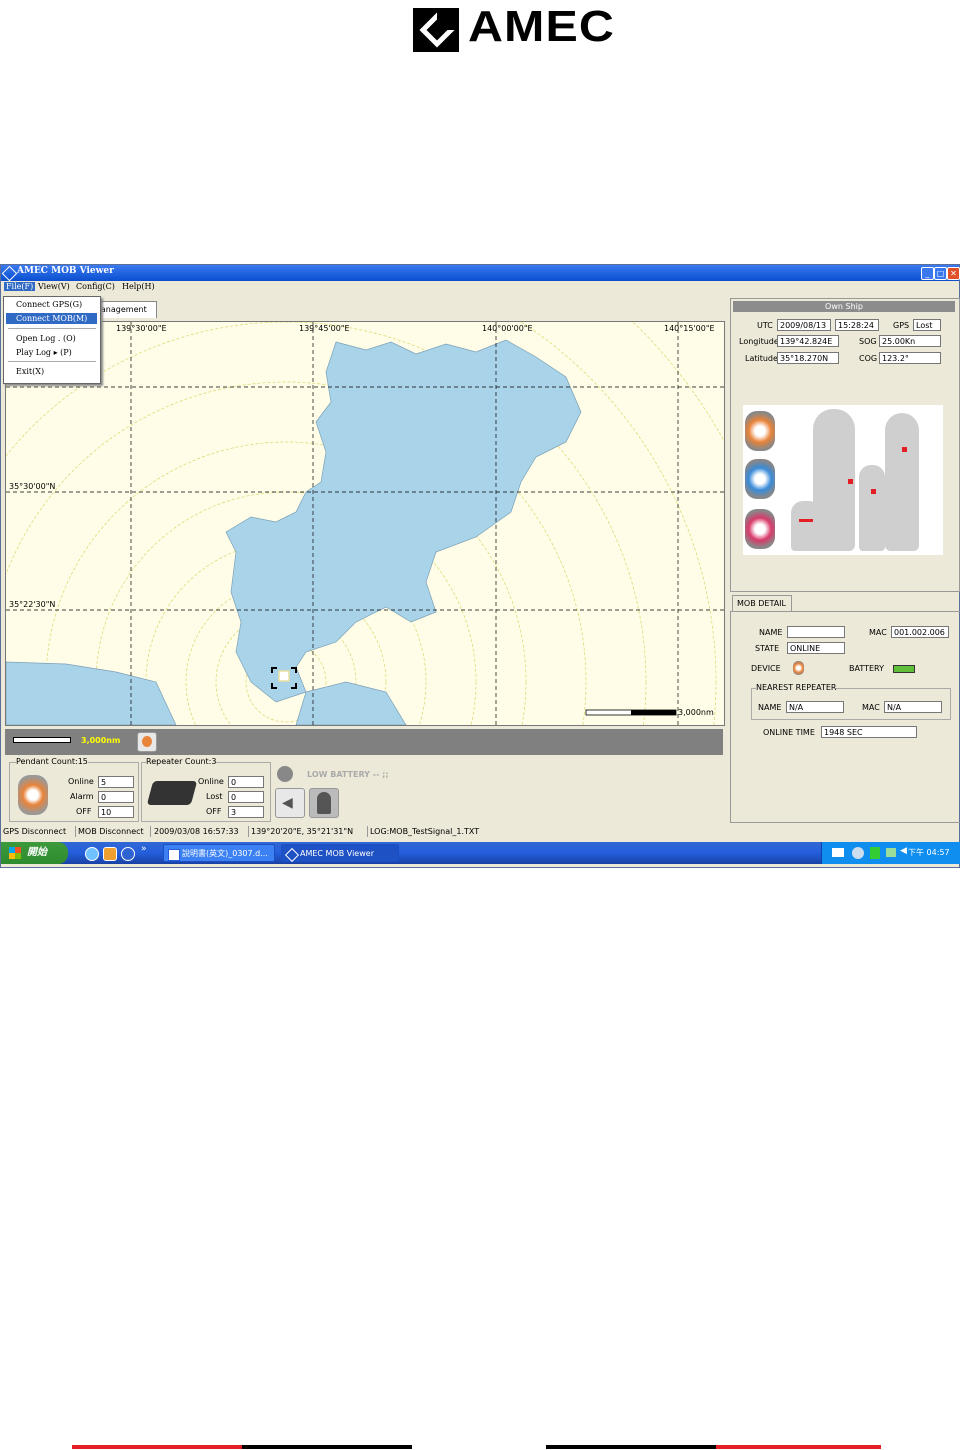 The image size is (960, 1450). Describe the element at coordinates (940, 273) in the screenshot. I see `maximize-icon: □` at that location.